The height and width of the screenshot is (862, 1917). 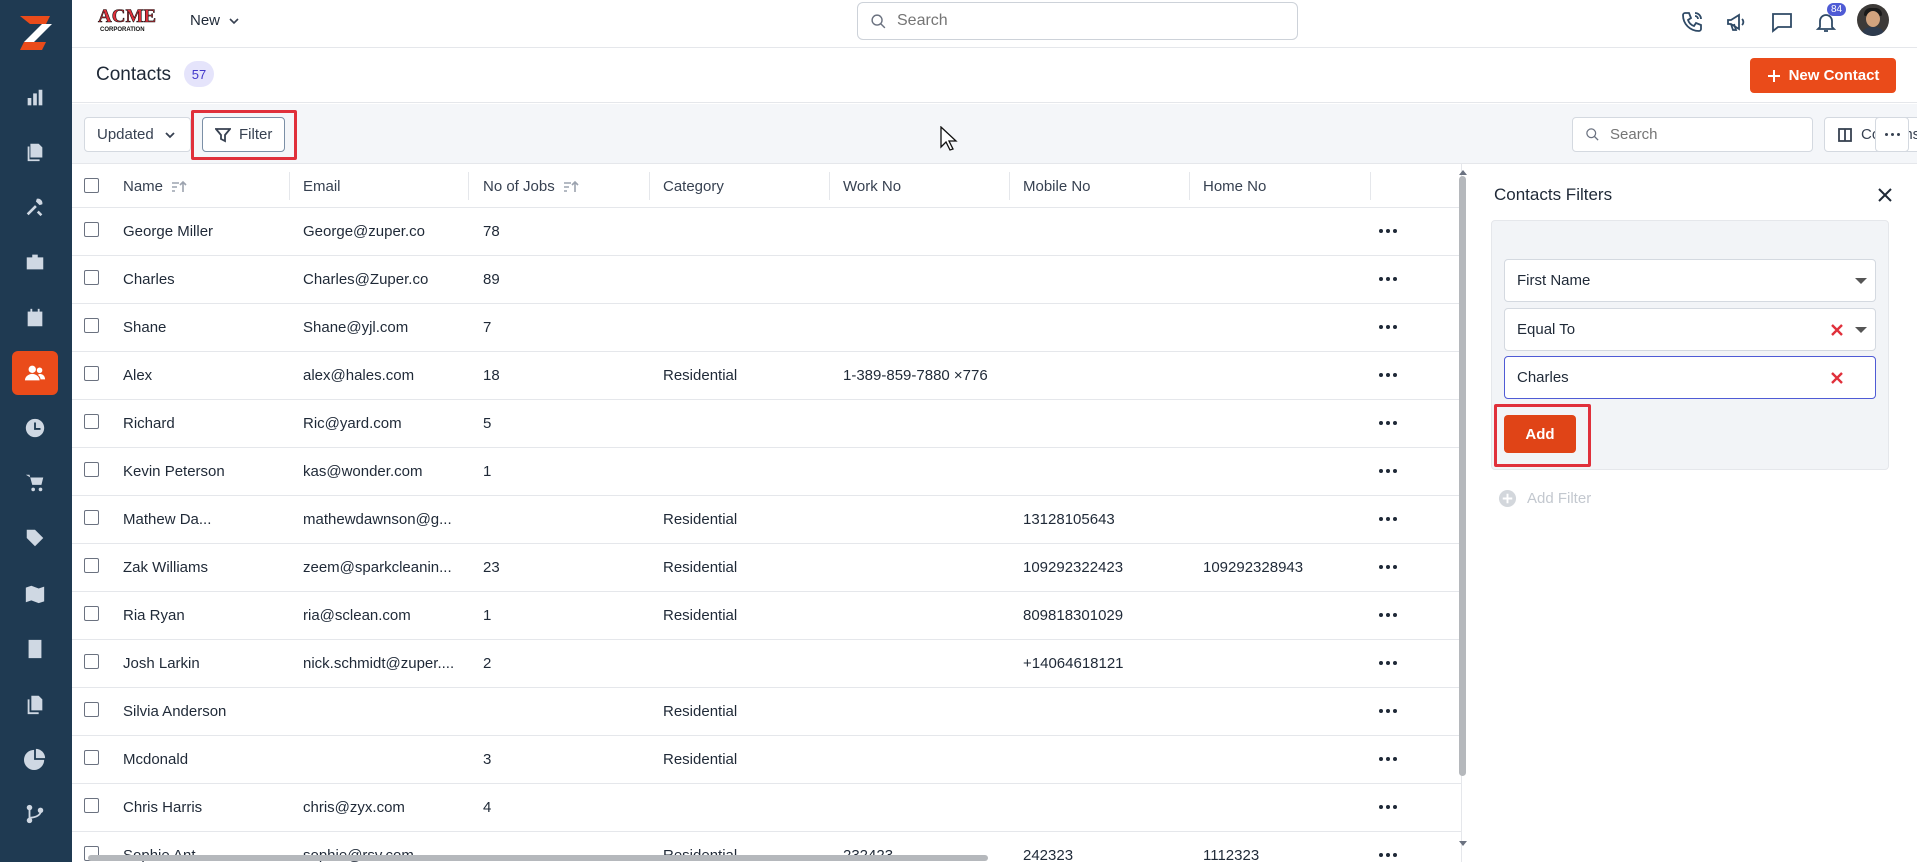 What do you see at coordinates (1462, 513) in the screenshot?
I see `table-vertical-scrollbar` at bounding box center [1462, 513].